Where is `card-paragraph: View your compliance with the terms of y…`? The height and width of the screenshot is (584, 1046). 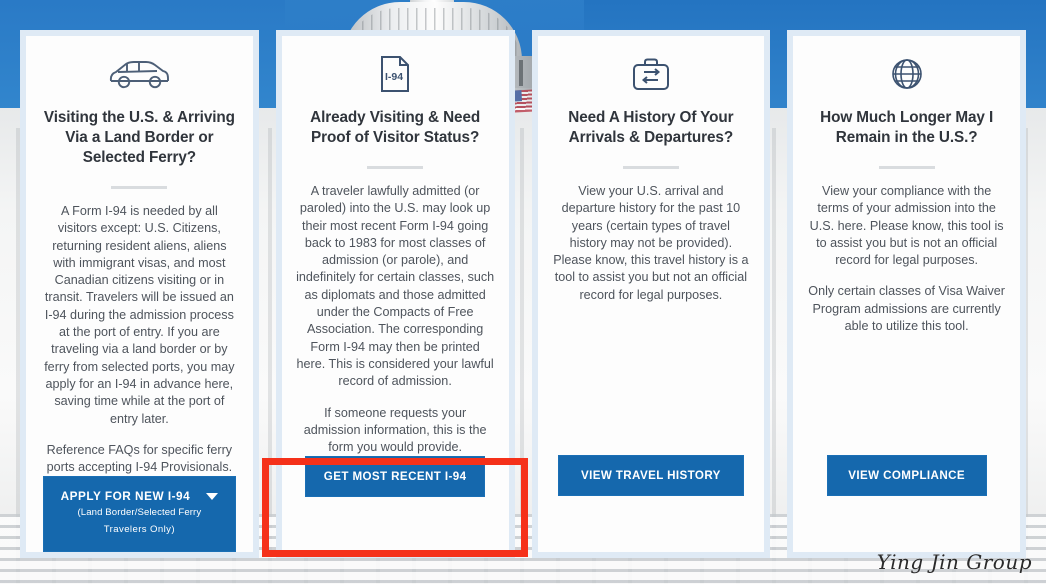 card-paragraph: View your compliance with the terms of y… is located at coordinates (906, 226).